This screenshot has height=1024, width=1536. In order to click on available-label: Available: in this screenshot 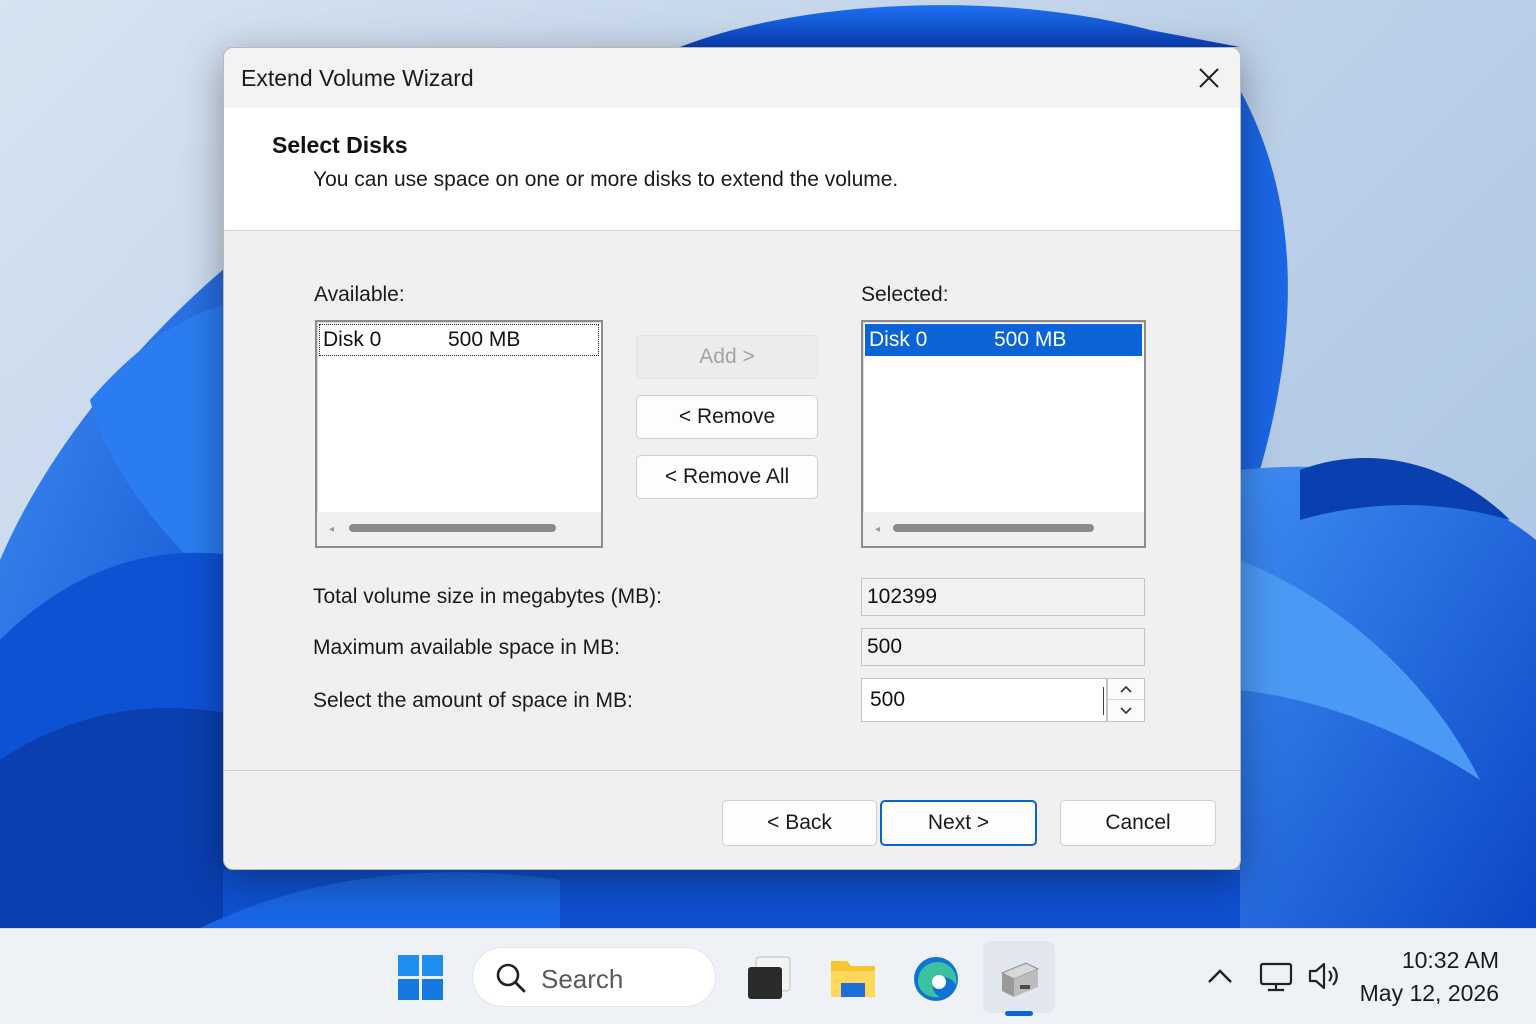, I will do `click(359, 294)`.